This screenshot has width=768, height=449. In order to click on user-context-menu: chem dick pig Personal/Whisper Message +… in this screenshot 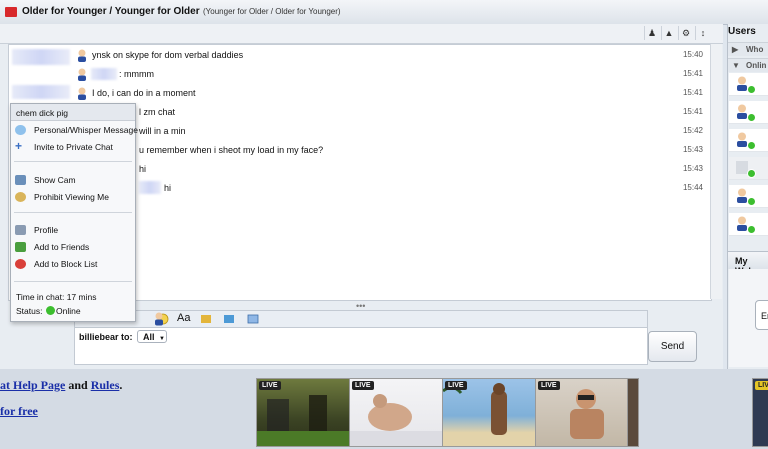, I will do `click(74, 212)`.